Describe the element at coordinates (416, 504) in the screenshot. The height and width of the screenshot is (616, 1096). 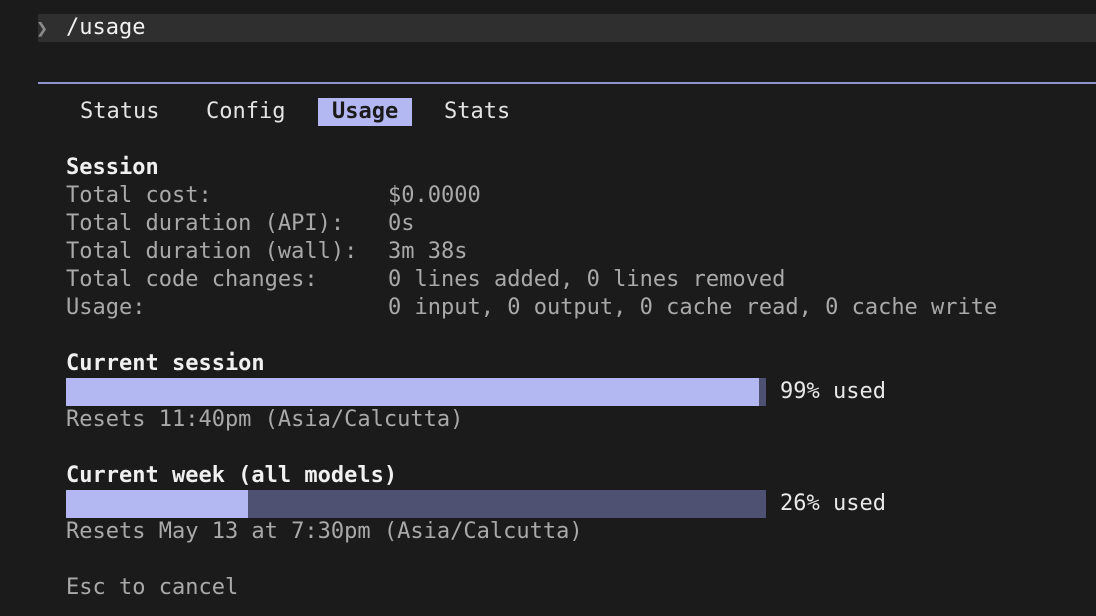
I see `current-week-progress-bar` at that location.